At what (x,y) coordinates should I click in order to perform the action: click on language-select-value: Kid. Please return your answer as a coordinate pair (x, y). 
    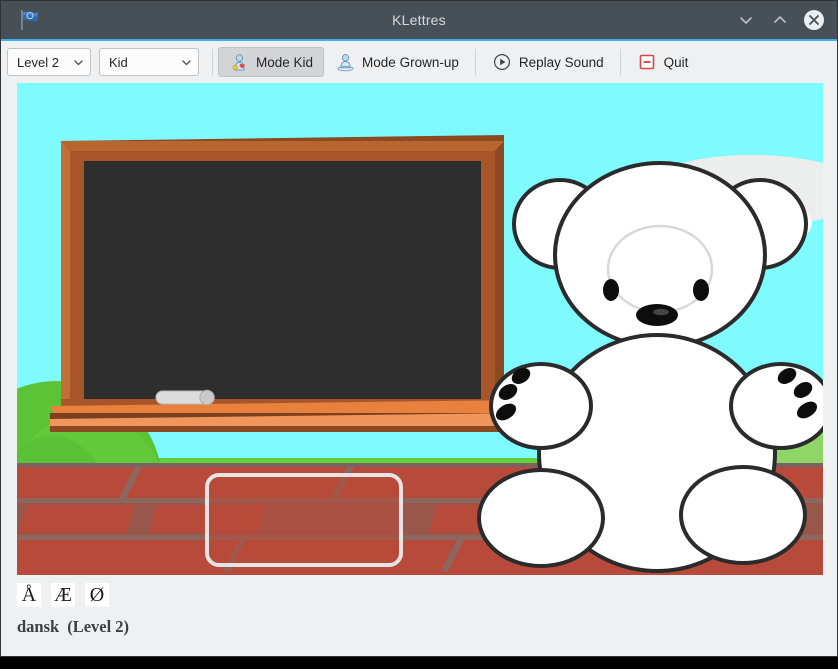
    Looking at the image, I should click on (118, 62).